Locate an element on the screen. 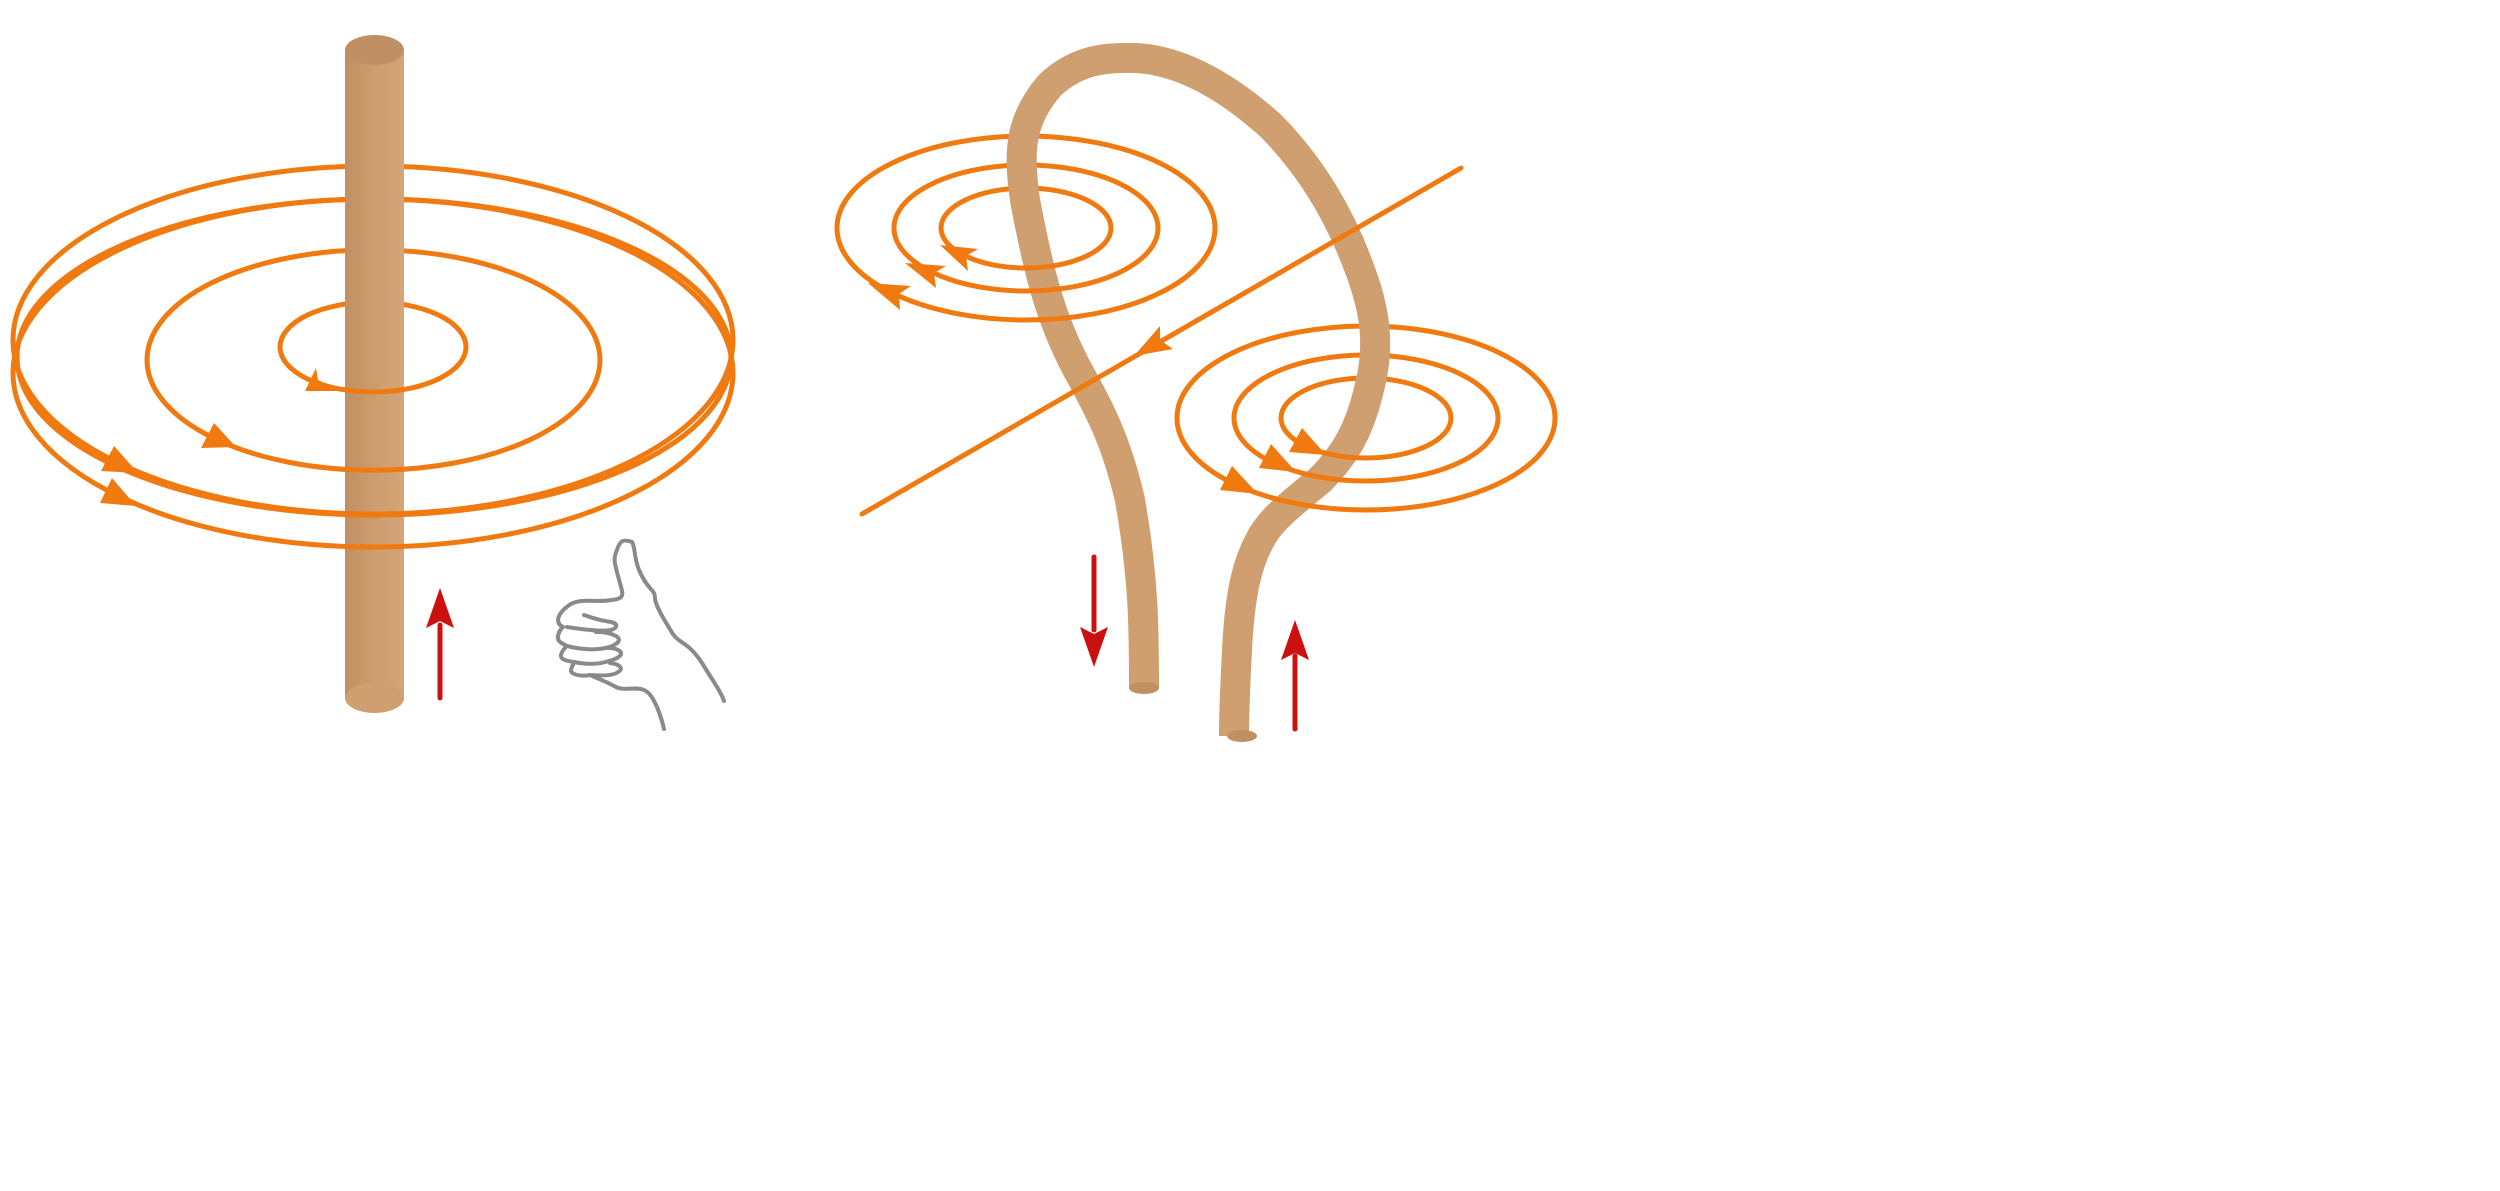  bent-wire-body is located at coordinates (1198, 389).